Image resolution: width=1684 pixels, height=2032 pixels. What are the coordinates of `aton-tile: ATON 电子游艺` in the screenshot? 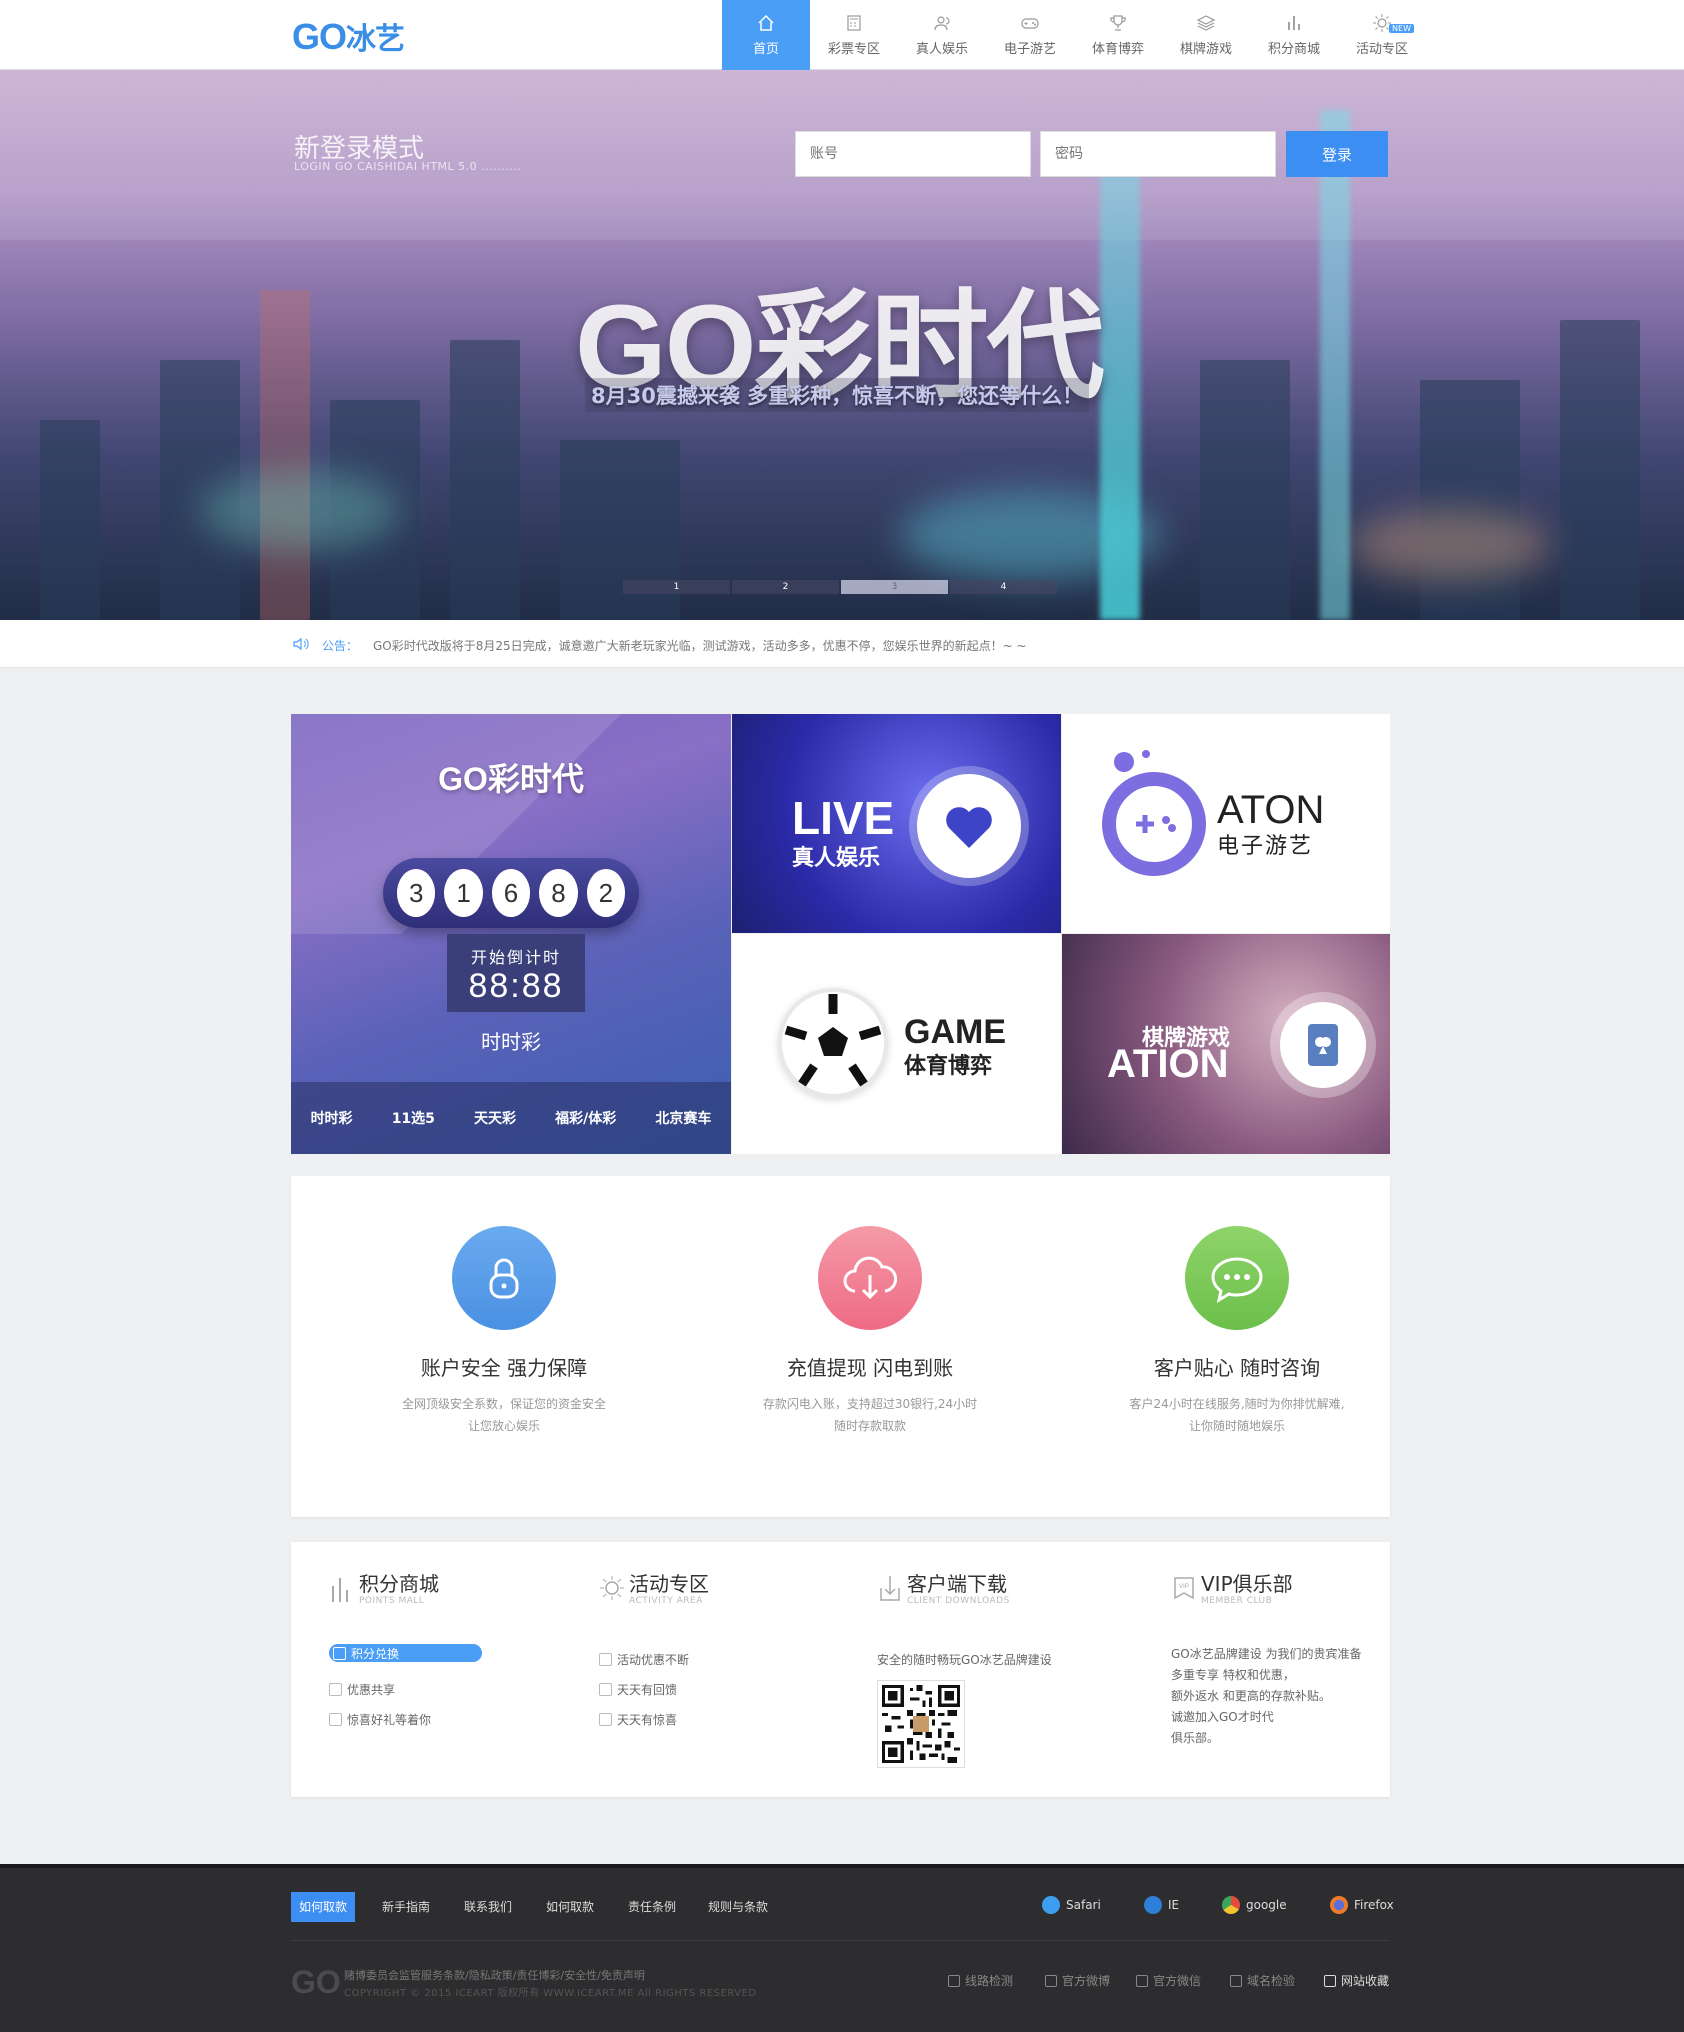 It's located at (1226, 823).